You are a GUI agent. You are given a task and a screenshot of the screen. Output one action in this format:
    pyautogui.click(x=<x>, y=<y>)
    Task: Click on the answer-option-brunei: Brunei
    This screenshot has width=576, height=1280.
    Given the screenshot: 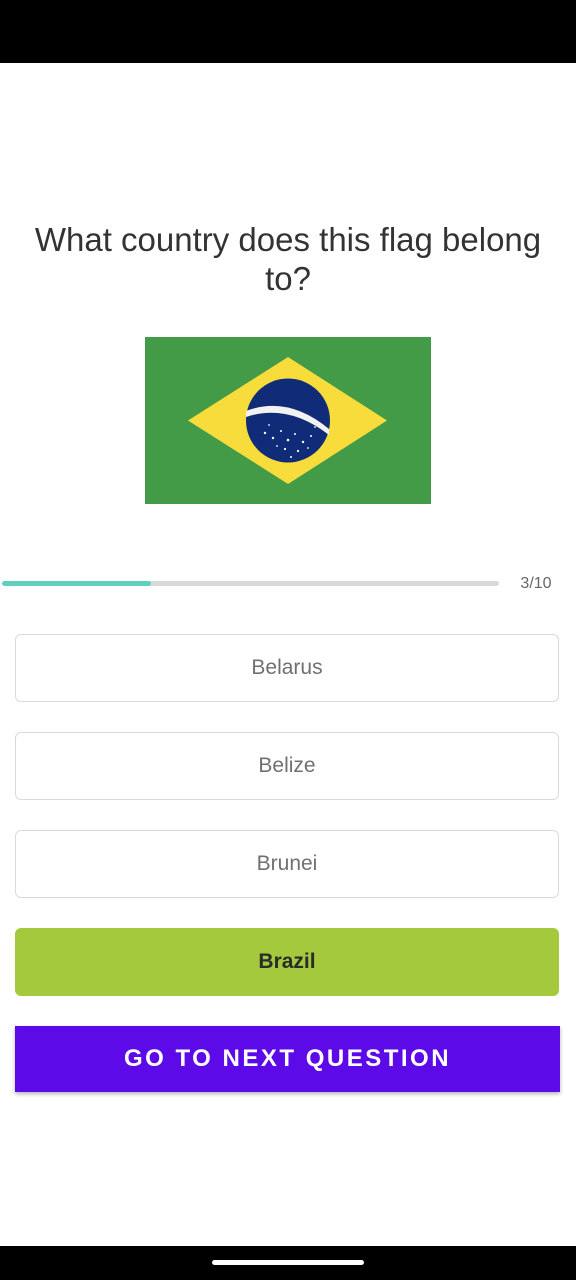 What is the action you would take?
    pyautogui.click(x=287, y=864)
    